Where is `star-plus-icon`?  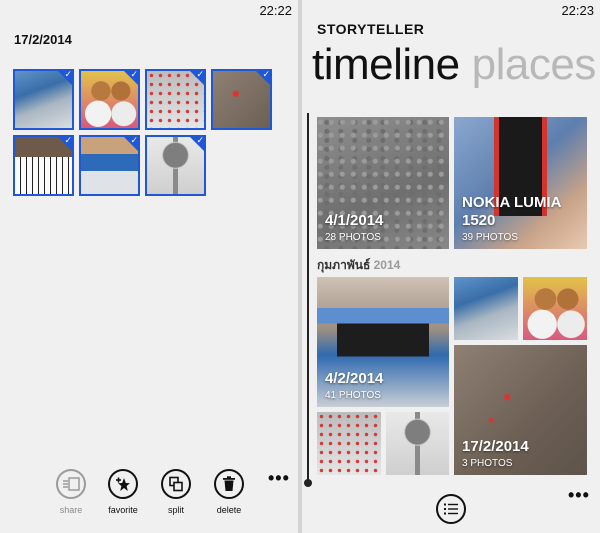
star-plus-icon is located at coordinates (123, 484).